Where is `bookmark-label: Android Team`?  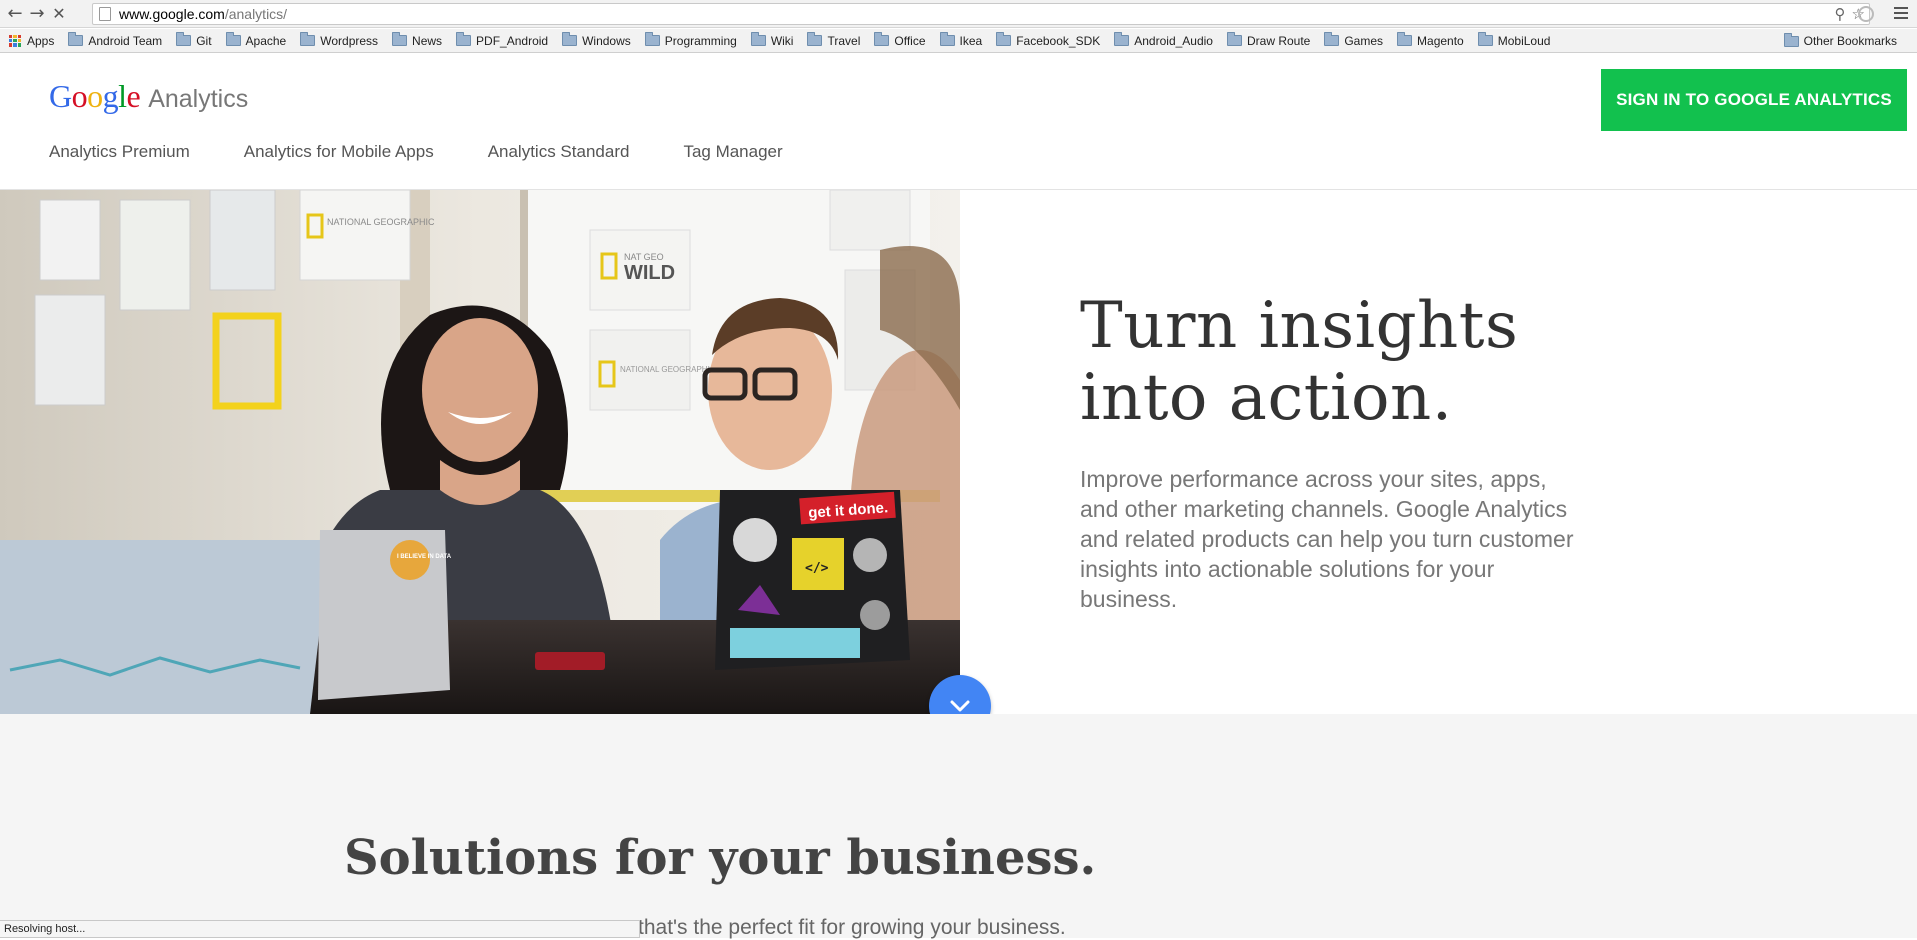 bookmark-label: Android Team is located at coordinates (125, 40).